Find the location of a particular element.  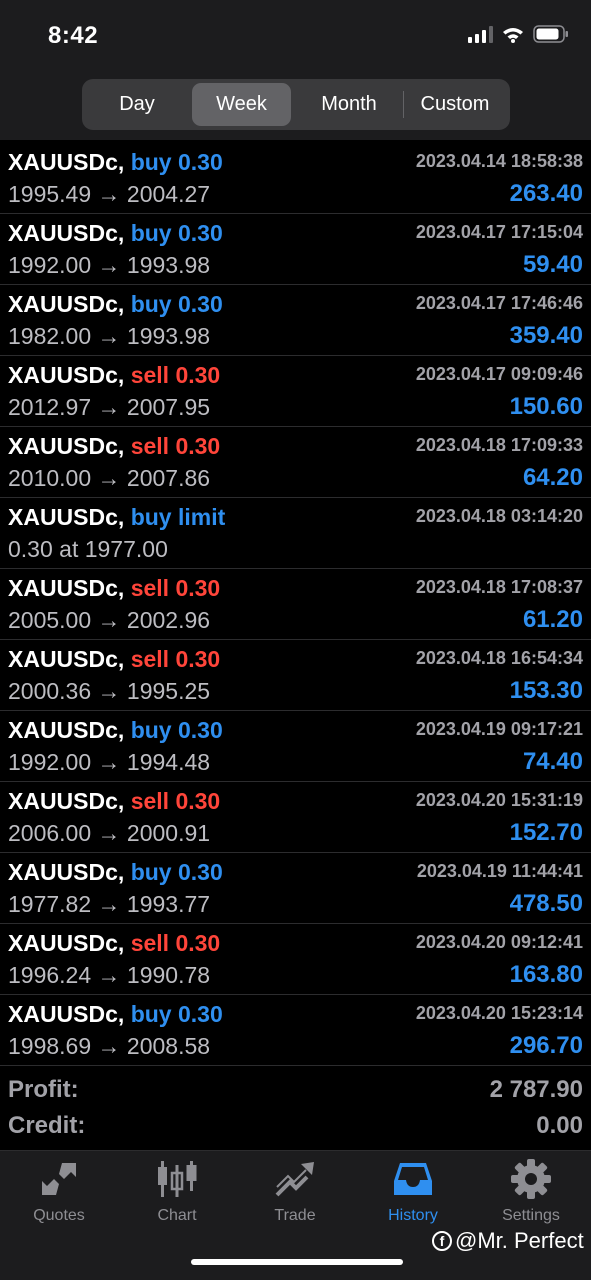

watermark-text: @Mr. Perfect is located at coordinates (519, 1240).